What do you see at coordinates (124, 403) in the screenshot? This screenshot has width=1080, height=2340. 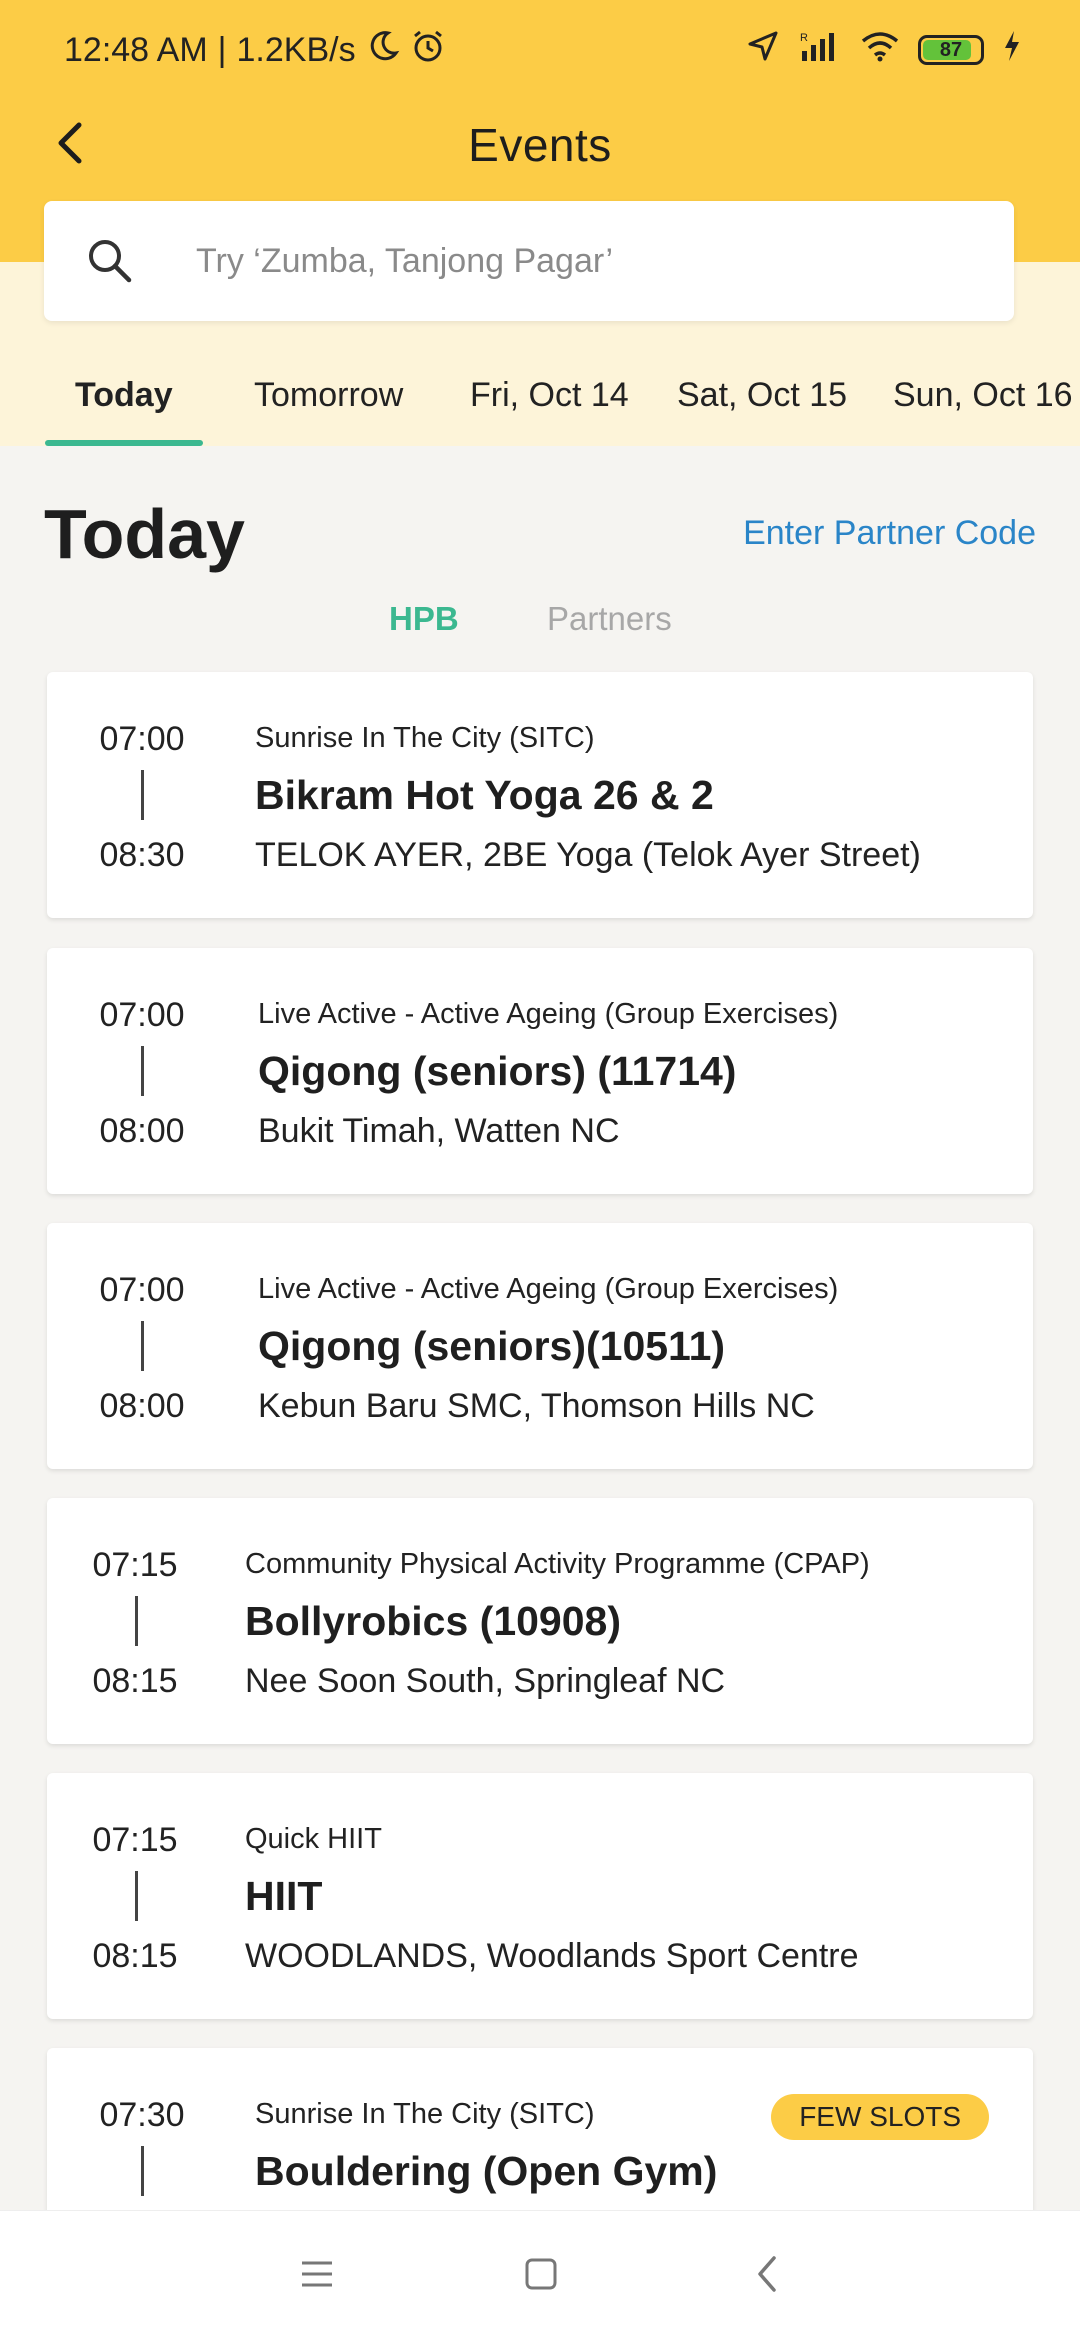 I see `tab-today: Today` at bounding box center [124, 403].